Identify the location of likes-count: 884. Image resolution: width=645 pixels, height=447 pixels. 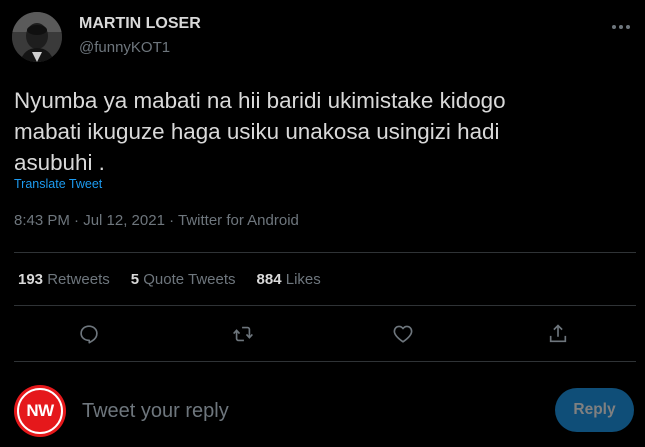
(269, 279).